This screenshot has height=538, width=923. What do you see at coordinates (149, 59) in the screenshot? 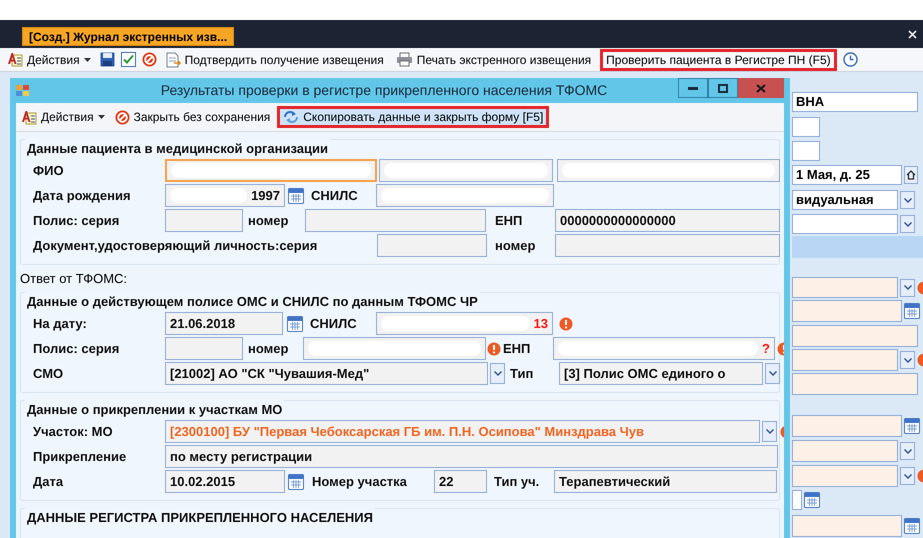
I see `stop-icon` at bounding box center [149, 59].